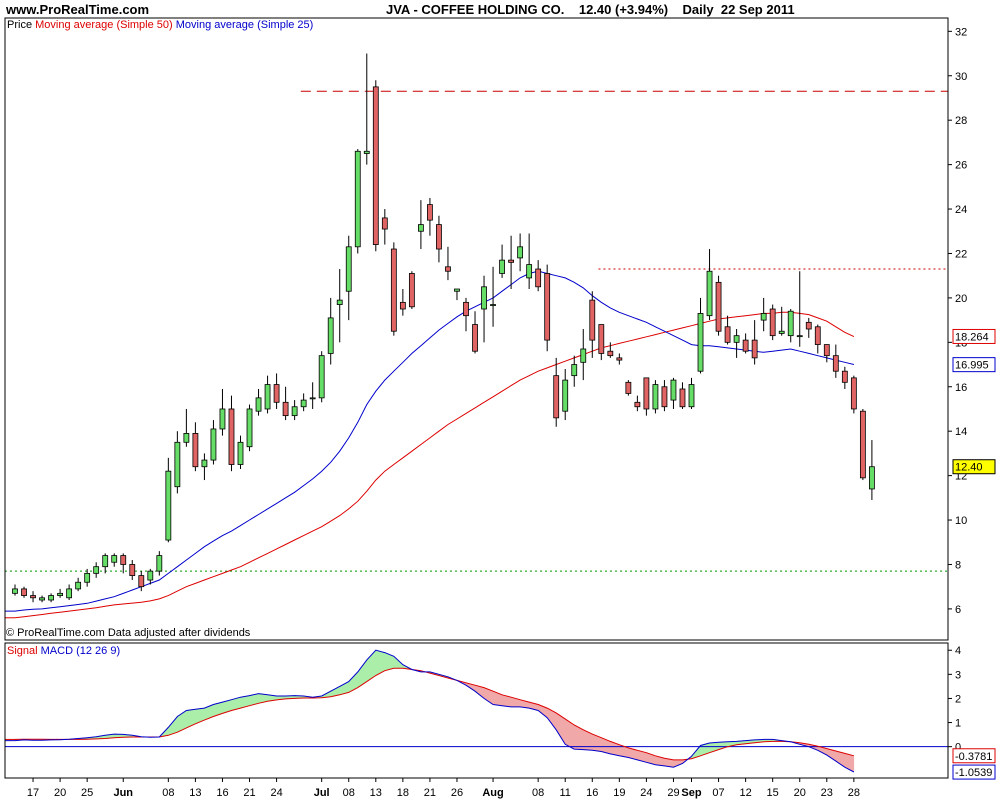 The width and height of the screenshot is (1000, 800). Describe the element at coordinates (22, 651) in the screenshot. I see `legend-signal: Signal` at that location.